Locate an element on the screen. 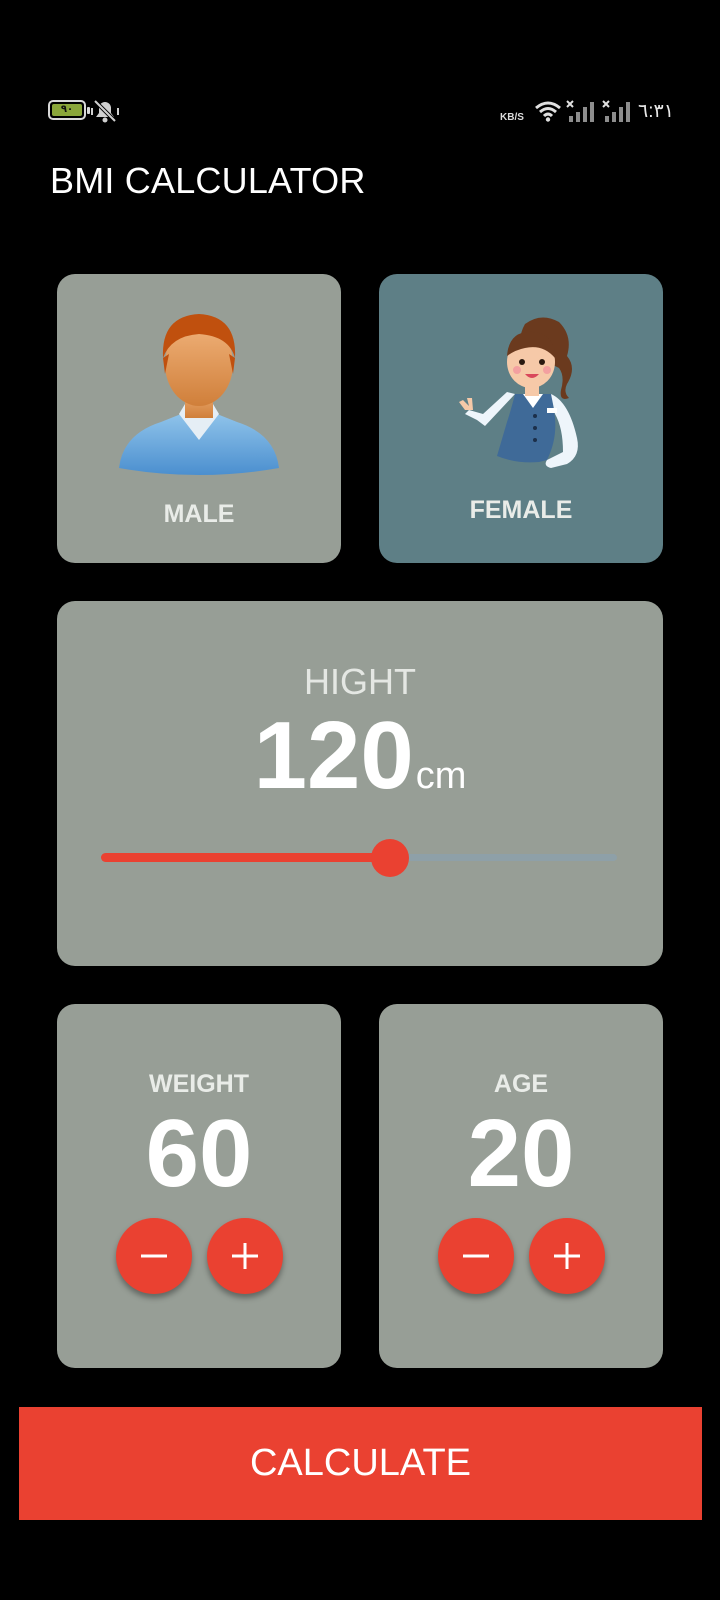 The height and width of the screenshot is (1600, 720). height-slider is located at coordinates (359, 858).